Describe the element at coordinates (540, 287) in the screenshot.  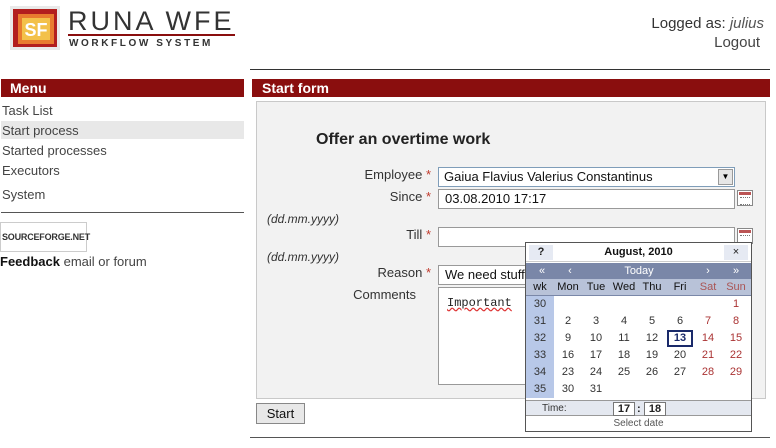
I see `weekday-header-wk: wk` at that location.